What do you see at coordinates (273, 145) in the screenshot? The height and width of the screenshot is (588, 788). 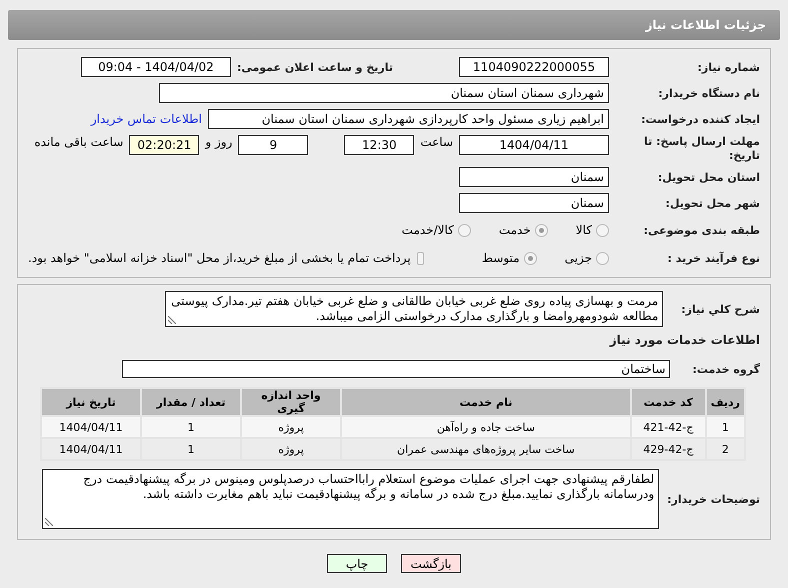 I see `days-field: 9` at bounding box center [273, 145].